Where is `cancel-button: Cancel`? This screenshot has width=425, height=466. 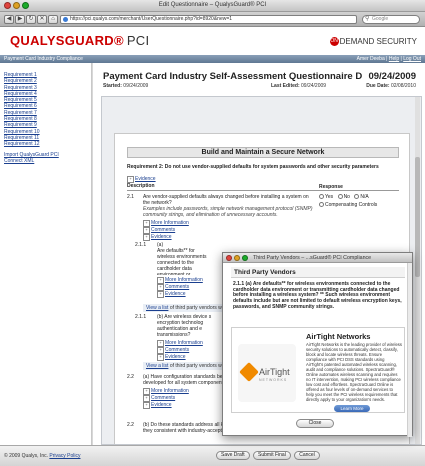 cancel-button: Cancel is located at coordinates (307, 455).